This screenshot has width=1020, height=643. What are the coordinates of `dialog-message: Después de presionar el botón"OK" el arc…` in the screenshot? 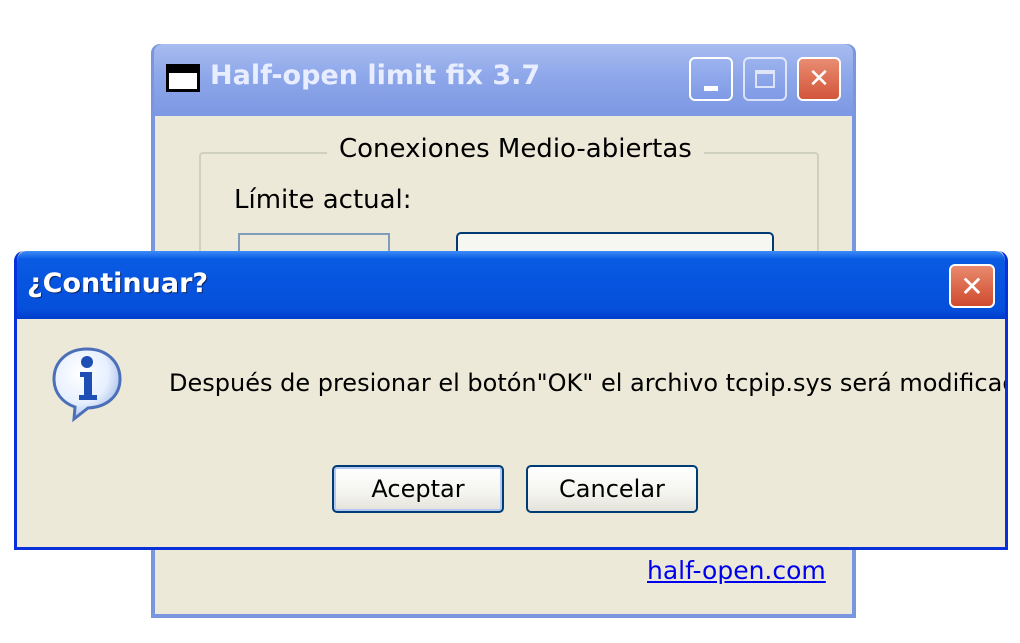 It's located at (588, 383).